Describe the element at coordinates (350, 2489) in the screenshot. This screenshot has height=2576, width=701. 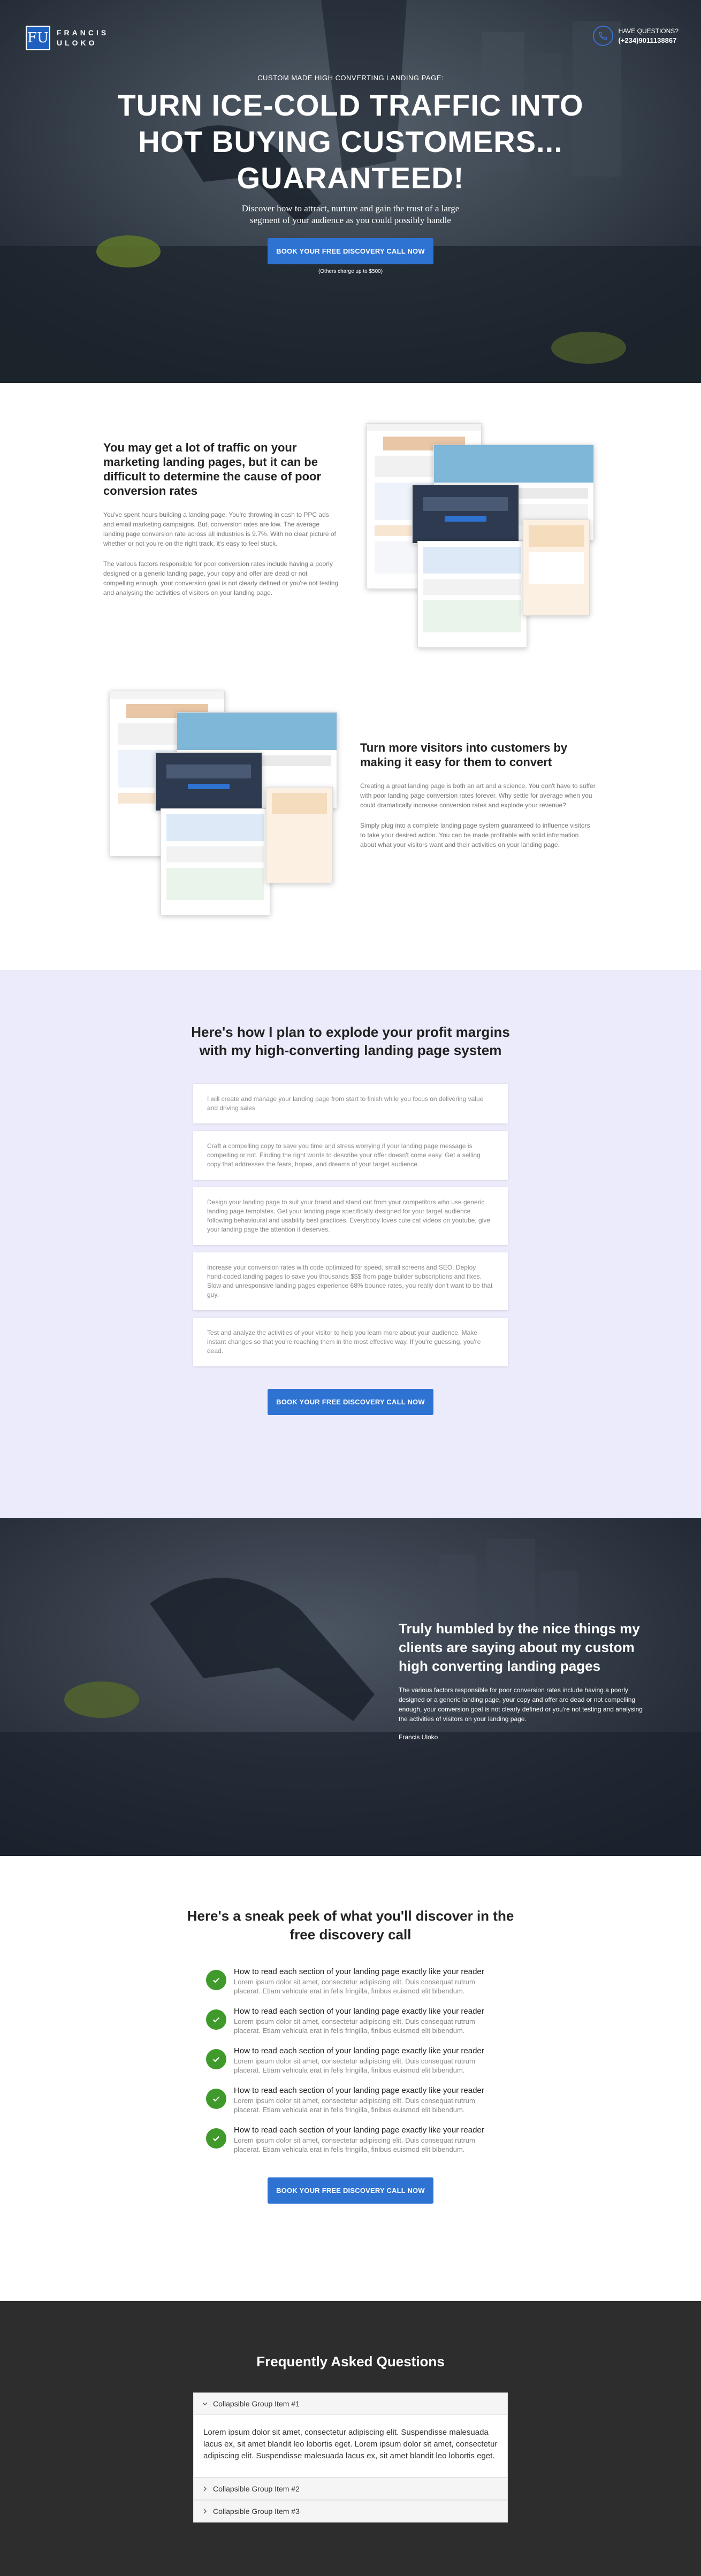
I see `faq-item-2-header: Collapsible Group Item #2` at that location.